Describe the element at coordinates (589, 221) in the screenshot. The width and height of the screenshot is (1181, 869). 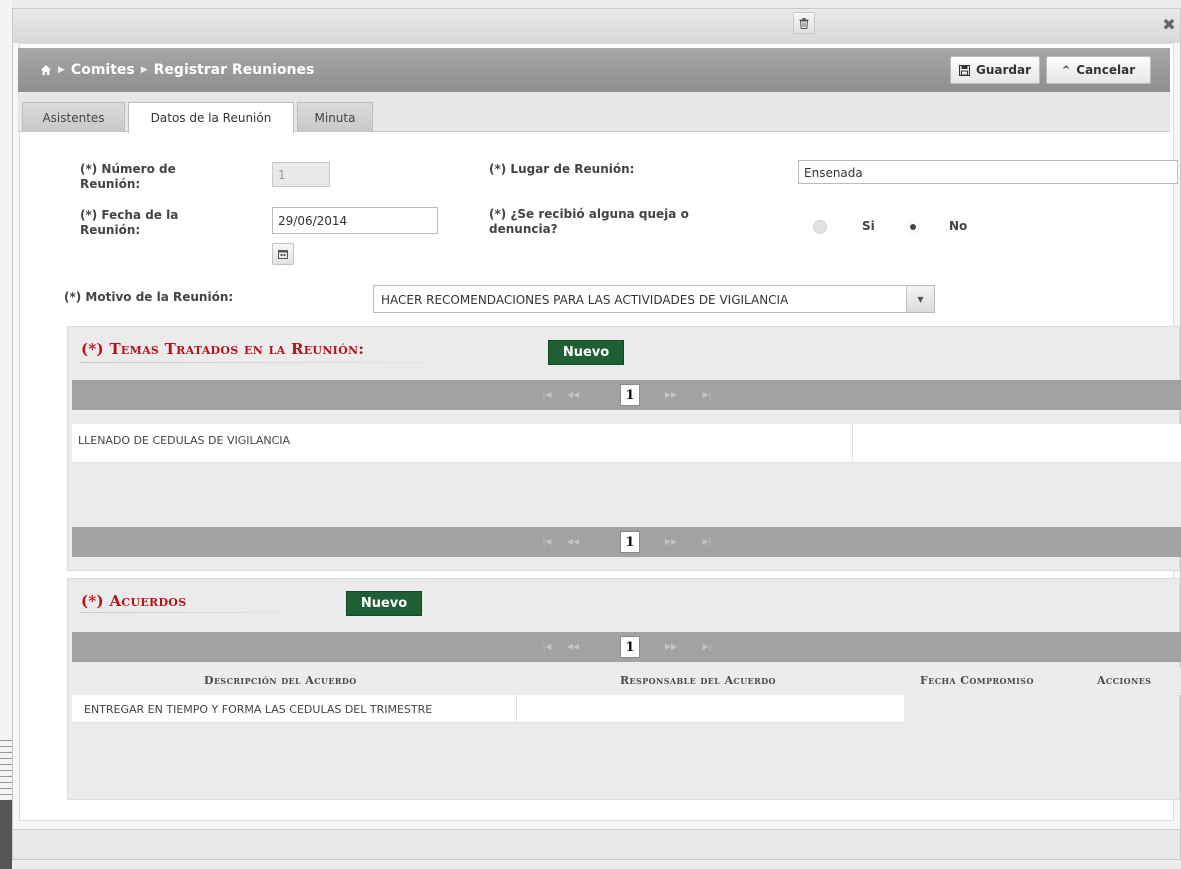
I see `queja-denuncia-label: (*) ¿Se recibió alguna queja o denuncia?` at that location.